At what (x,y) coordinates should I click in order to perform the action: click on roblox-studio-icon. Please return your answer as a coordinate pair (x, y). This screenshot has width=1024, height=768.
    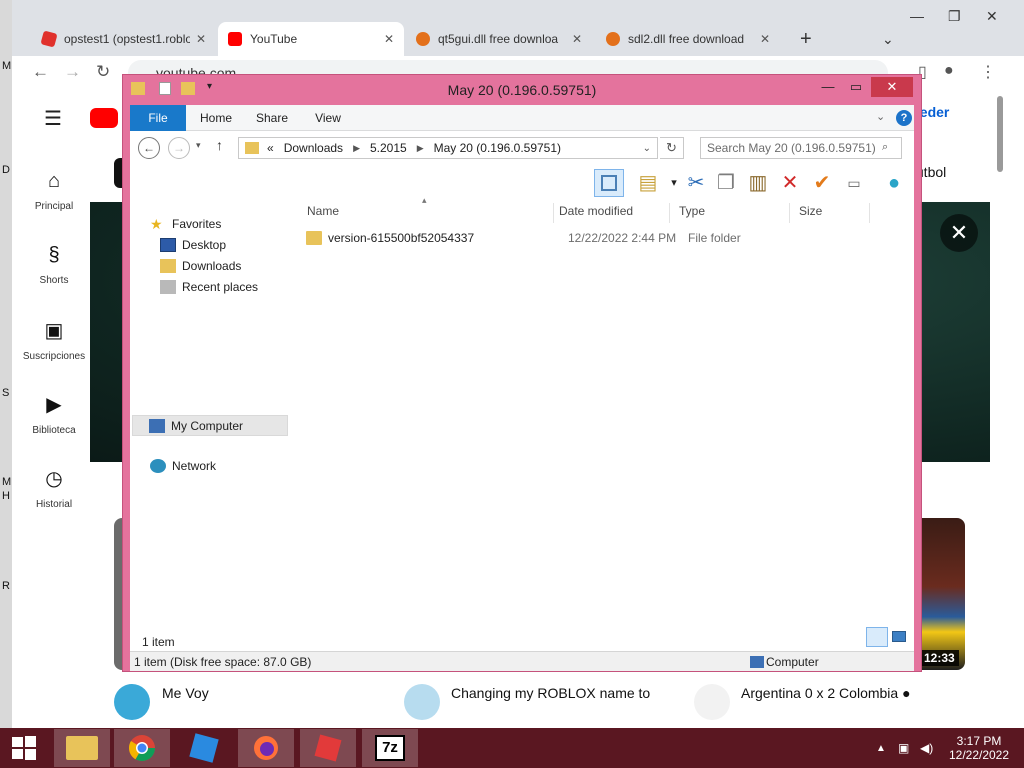
    Looking at the image, I should click on (204, 748).